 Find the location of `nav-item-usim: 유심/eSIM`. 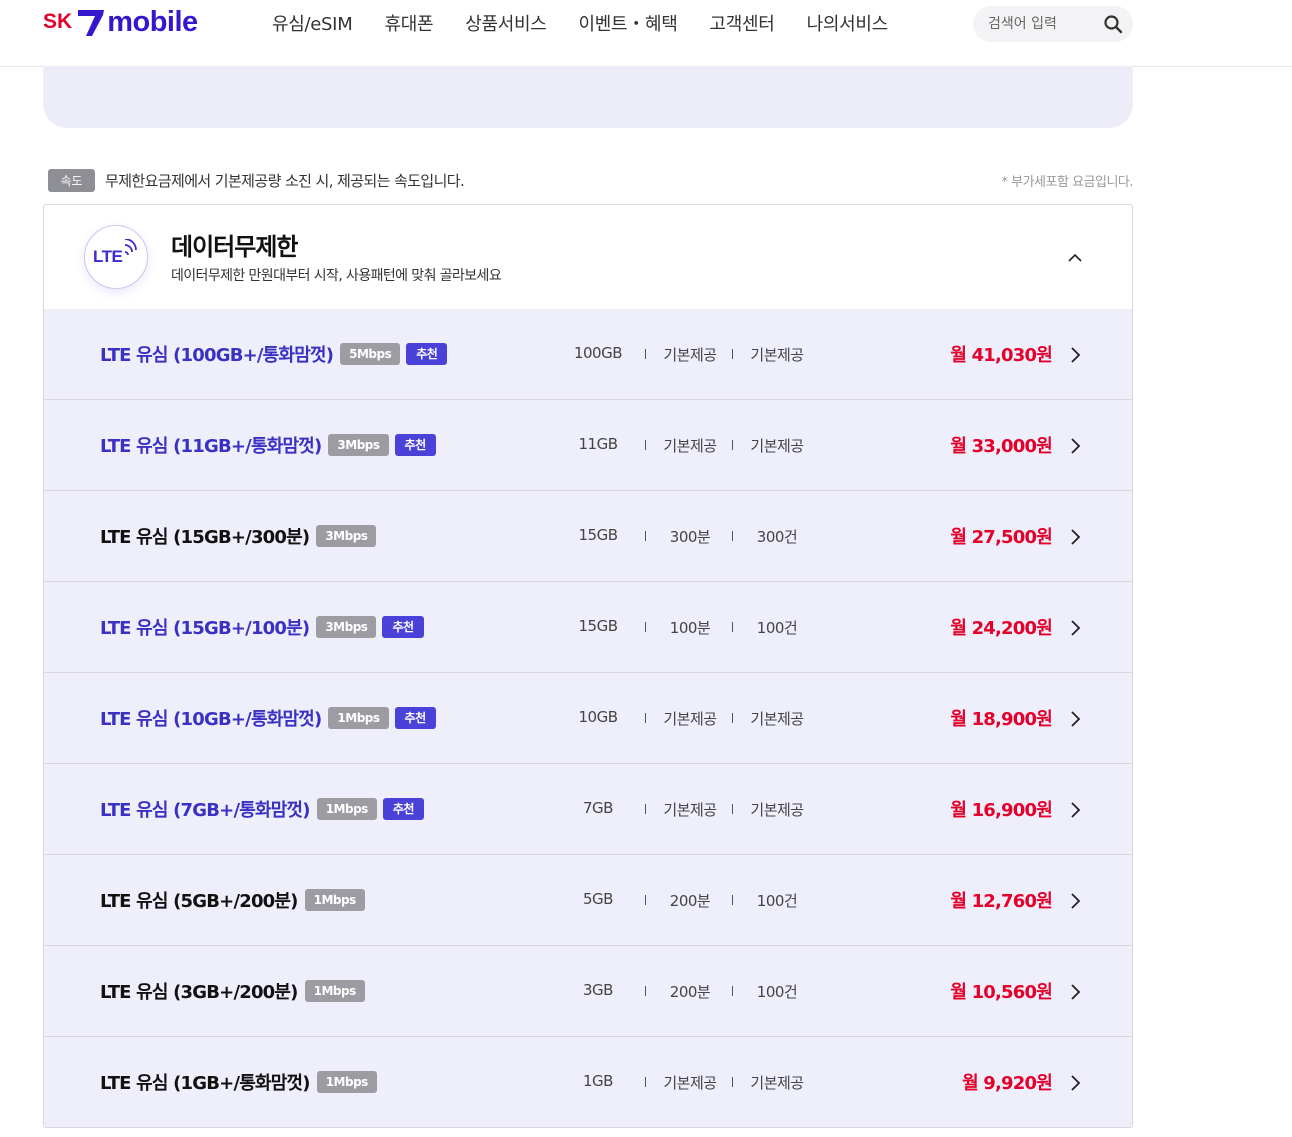

nav-item-usim: 유심/eSIM is located at coordinates (312, 23).